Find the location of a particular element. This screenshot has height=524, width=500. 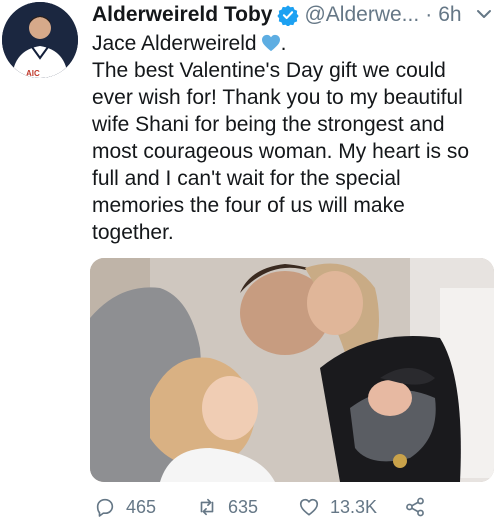

tweet-text-period: . is located at coordinates (283, 43).